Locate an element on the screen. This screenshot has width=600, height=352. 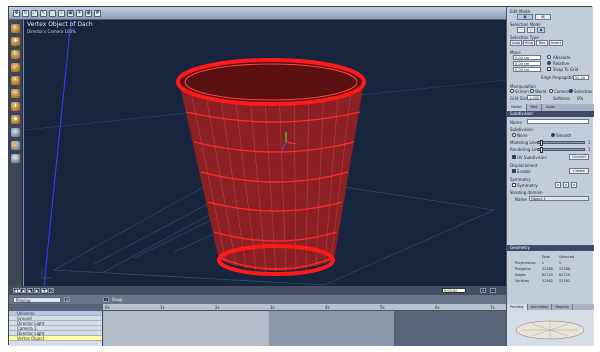
keyframe-area is located at coordinates (304, 328).